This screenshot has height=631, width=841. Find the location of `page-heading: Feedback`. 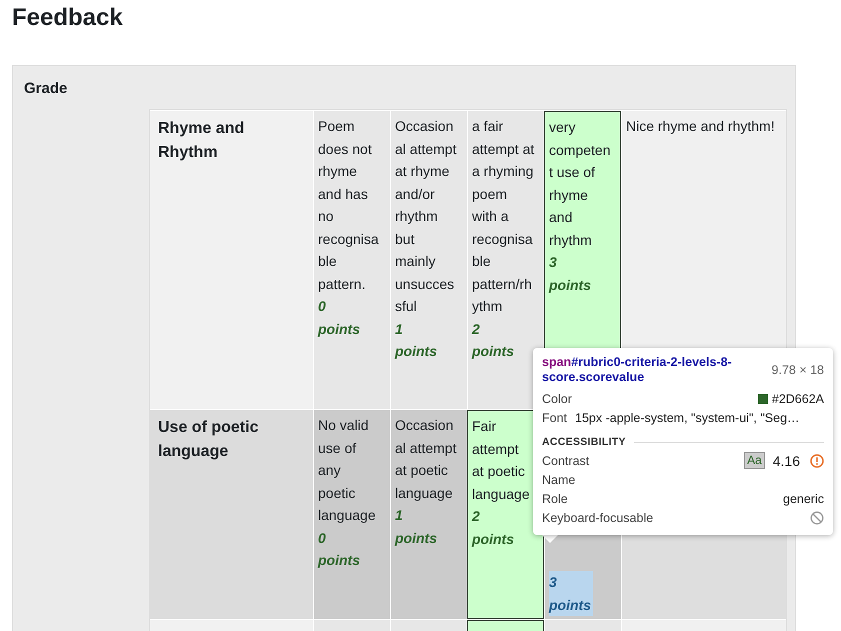

page-heading: Feedback is located at coordinates (67, 17).